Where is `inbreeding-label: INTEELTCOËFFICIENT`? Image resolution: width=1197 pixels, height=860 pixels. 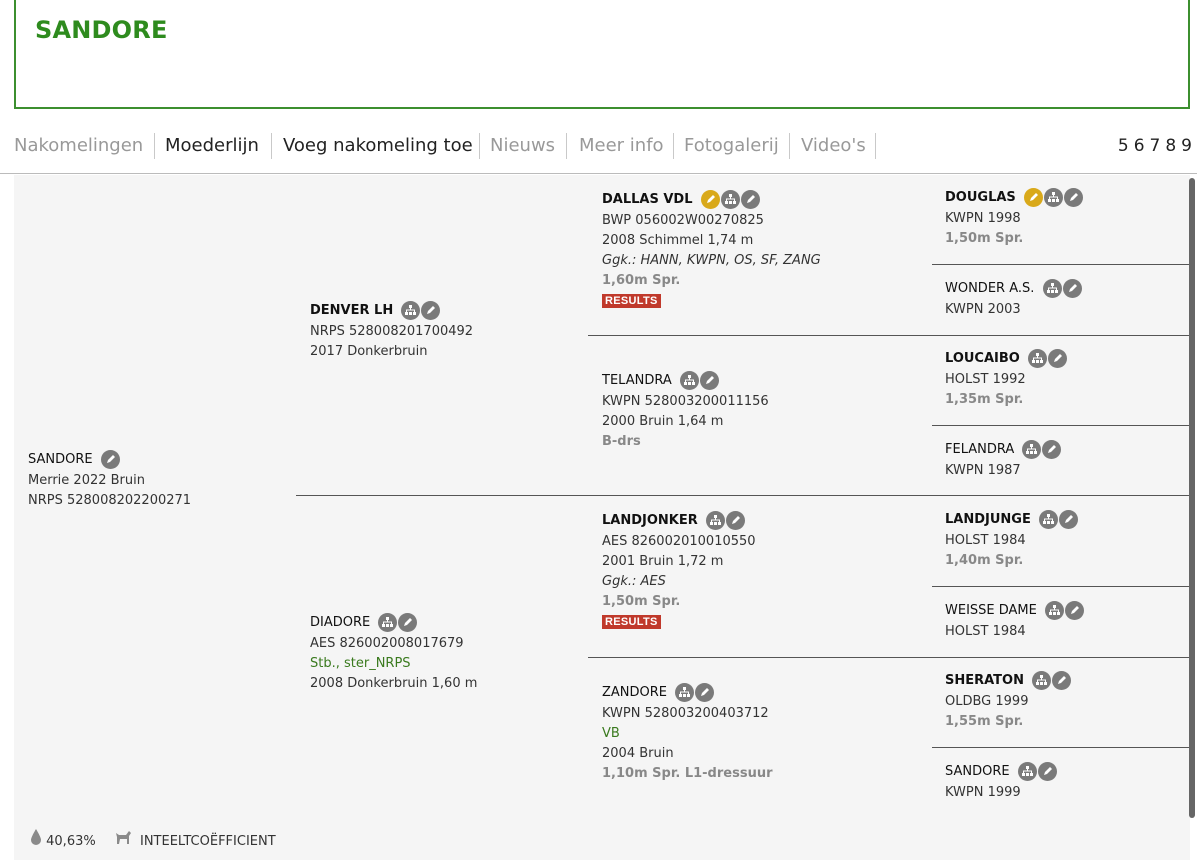
inbreeding-label: INTEELTCOËFFICIENT is located at coordinates (208, 841).